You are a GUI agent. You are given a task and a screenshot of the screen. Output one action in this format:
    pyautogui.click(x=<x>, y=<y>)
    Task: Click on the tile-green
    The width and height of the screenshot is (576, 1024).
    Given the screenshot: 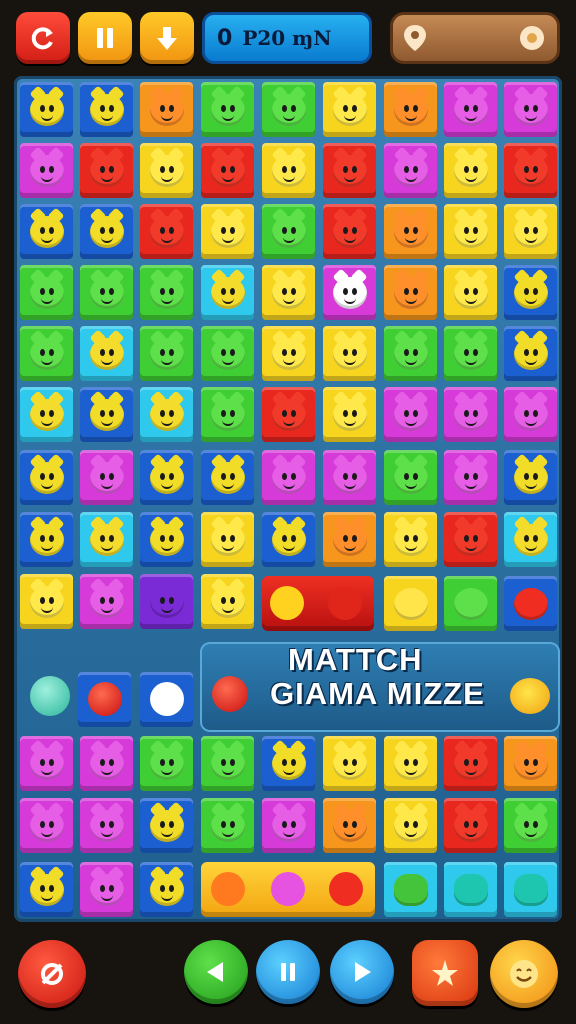 What is the action you would take?
    pyautogui.click(x=470, y=603)
    